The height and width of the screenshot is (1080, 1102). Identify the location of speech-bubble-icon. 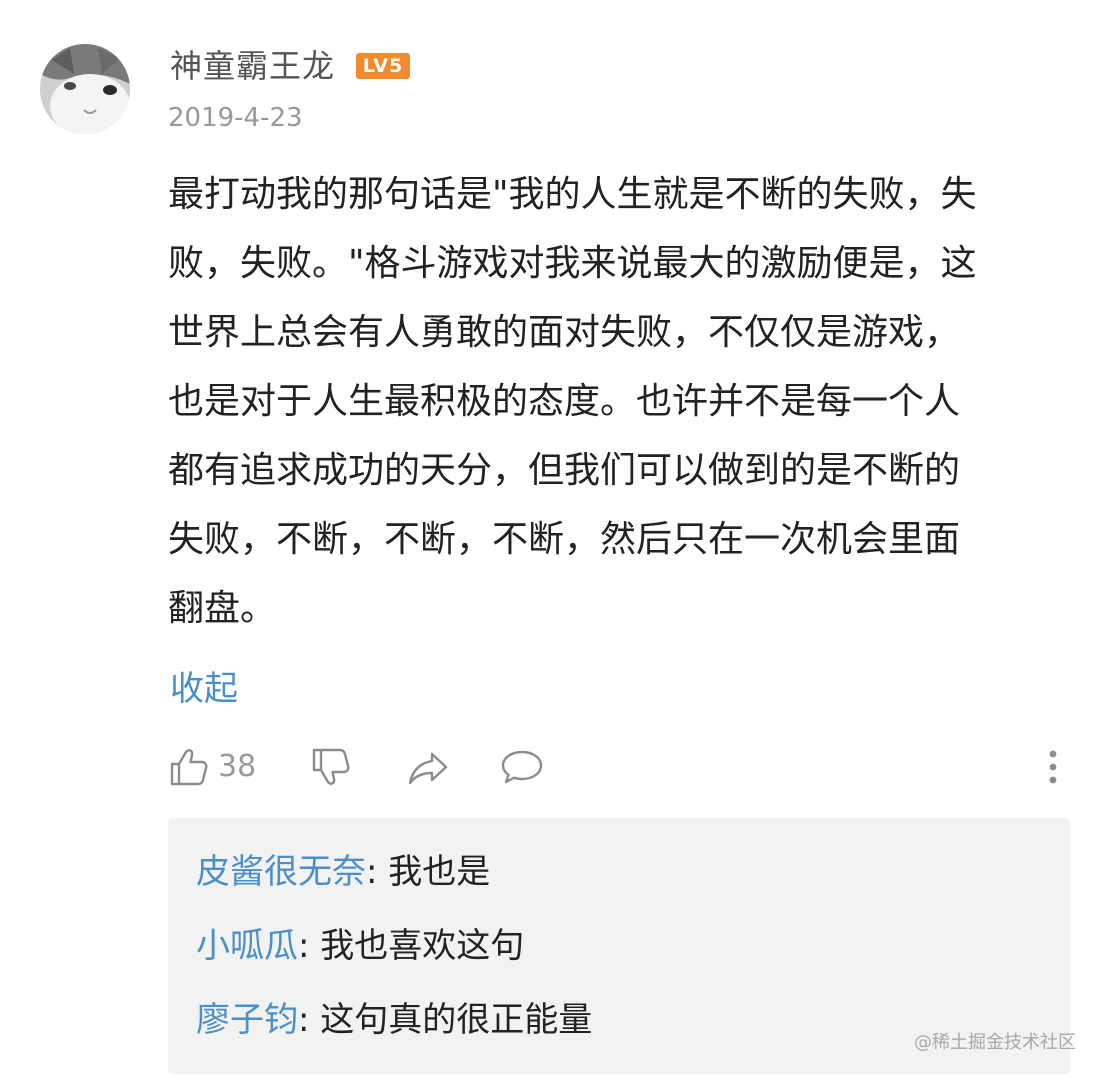
(522, 767).